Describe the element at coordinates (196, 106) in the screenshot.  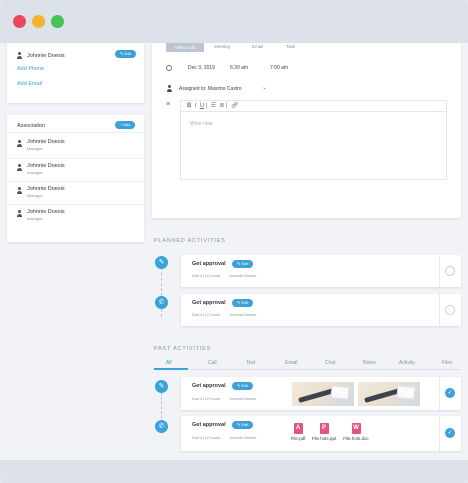
I see `italic-icon: I` at that location.